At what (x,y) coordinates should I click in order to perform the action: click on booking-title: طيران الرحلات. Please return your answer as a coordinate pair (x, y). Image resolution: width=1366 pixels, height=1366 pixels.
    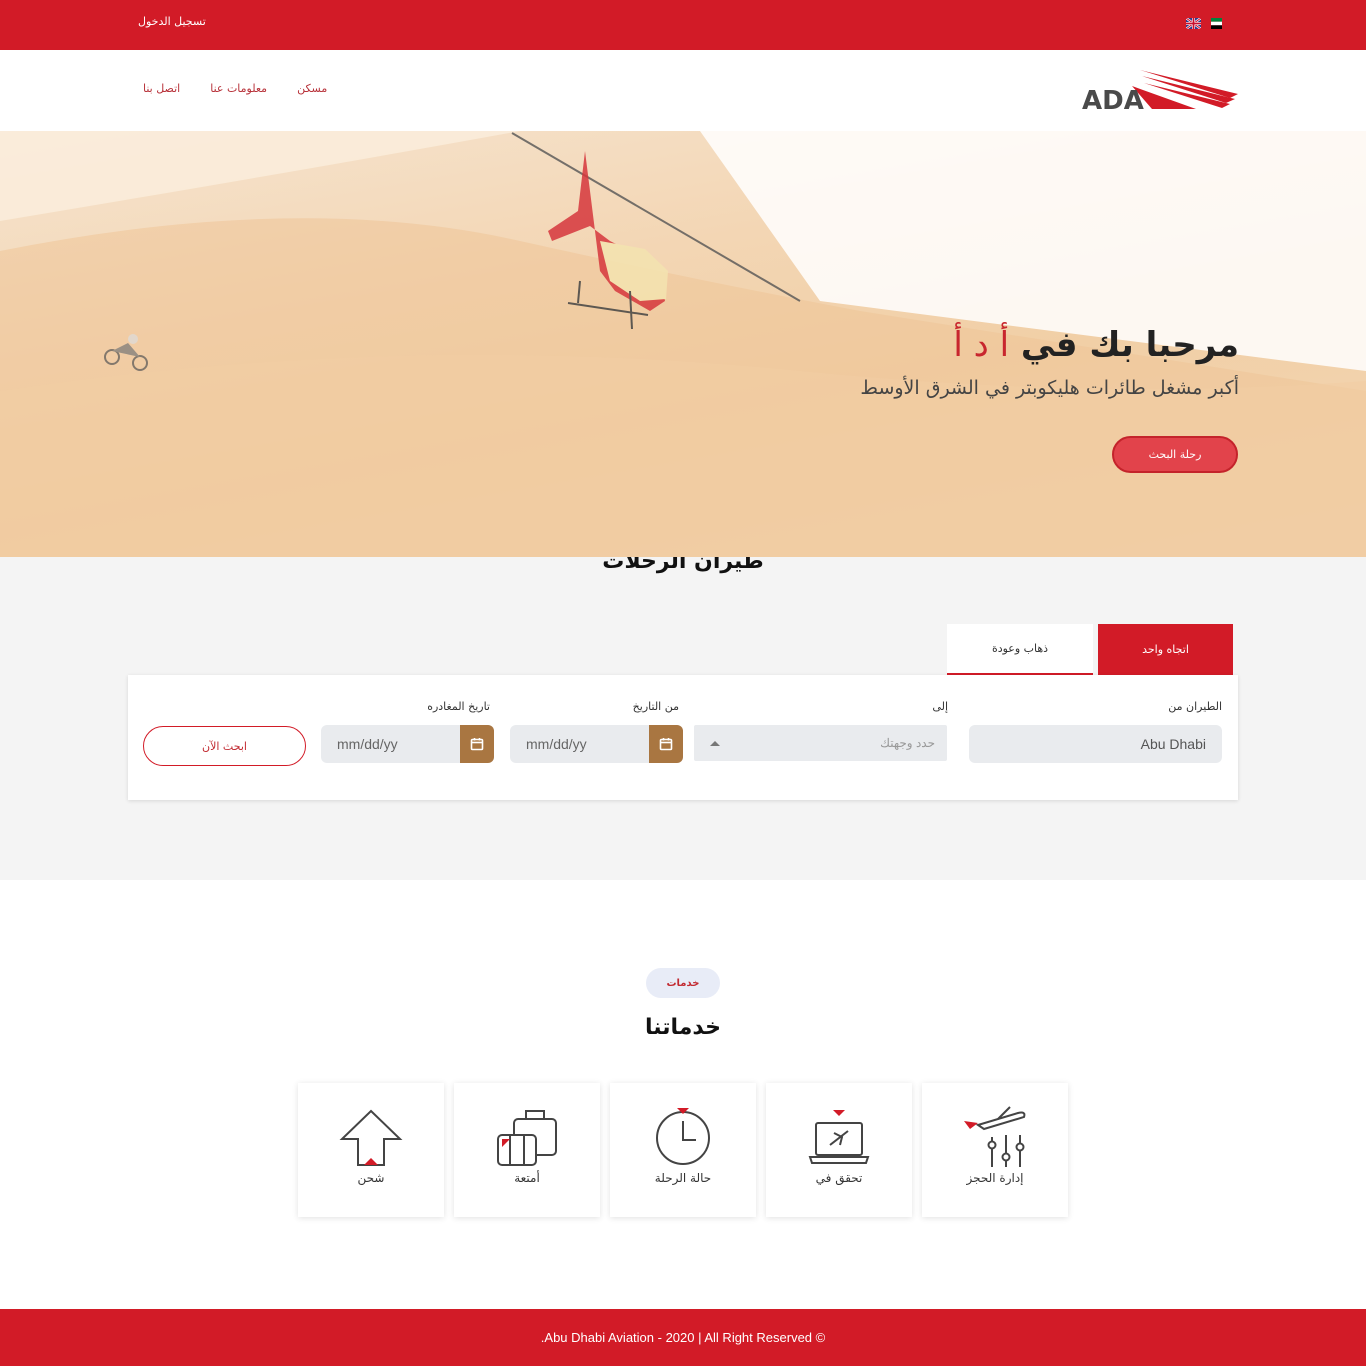
    Looking at the image, I should click on (683, 570).